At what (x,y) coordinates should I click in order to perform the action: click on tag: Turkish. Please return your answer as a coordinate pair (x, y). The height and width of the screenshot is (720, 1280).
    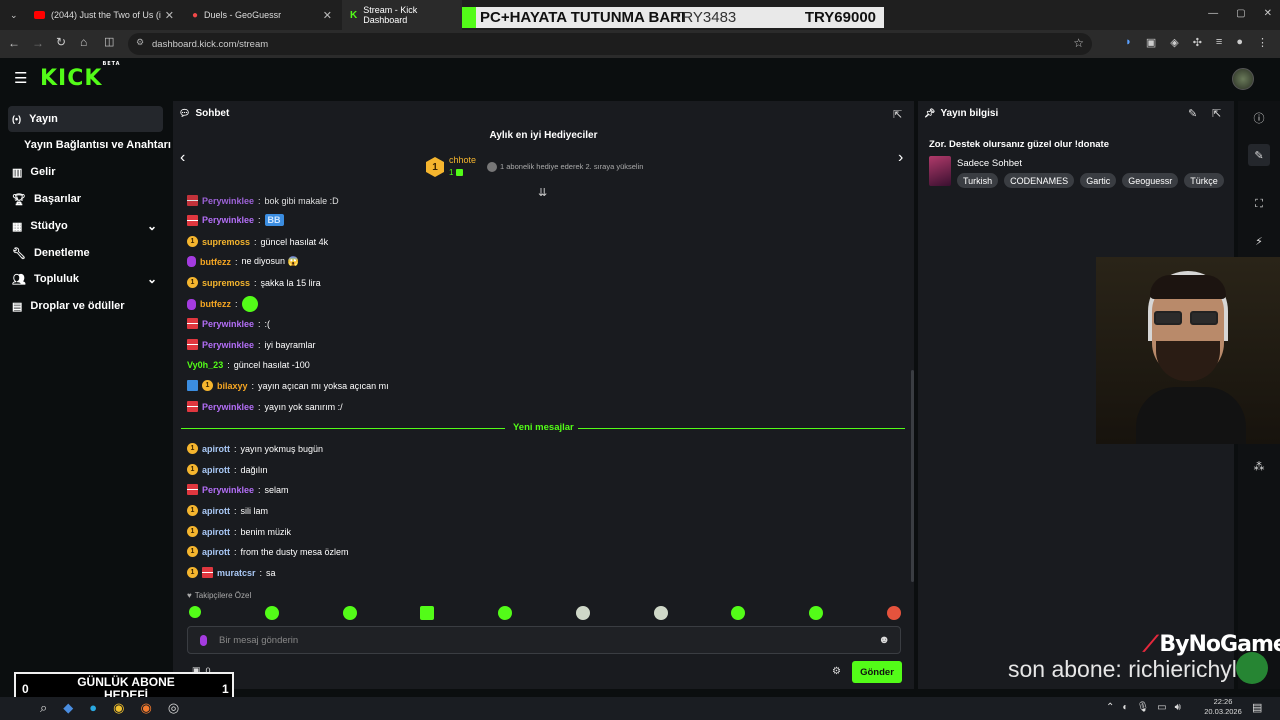
    Looking at the image, I should click on (978, 180).